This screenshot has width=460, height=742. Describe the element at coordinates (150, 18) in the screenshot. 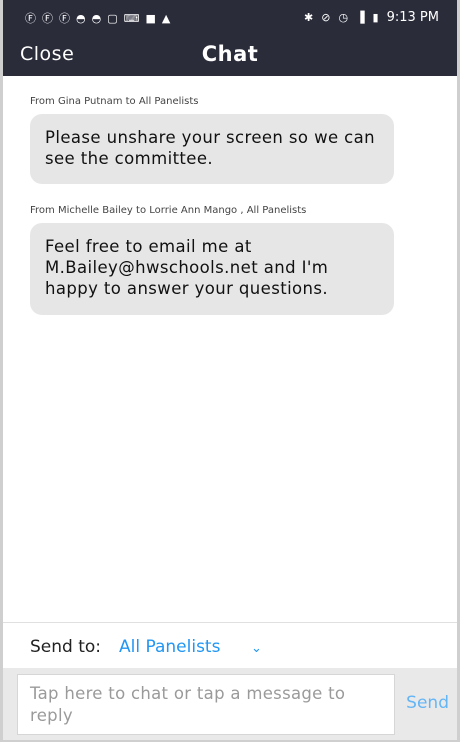

I see `video-icon: ■` at that location.